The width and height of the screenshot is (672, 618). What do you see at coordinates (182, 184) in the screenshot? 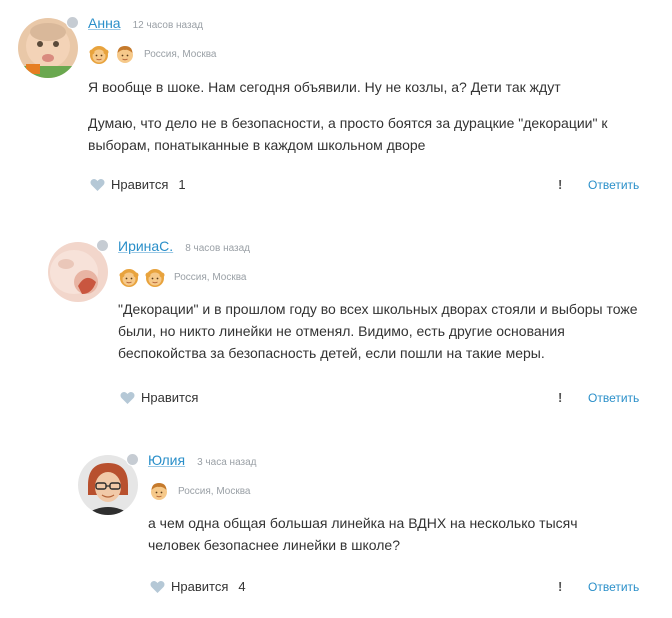
I see `like-count: 1` at bounding box center [182, 184].